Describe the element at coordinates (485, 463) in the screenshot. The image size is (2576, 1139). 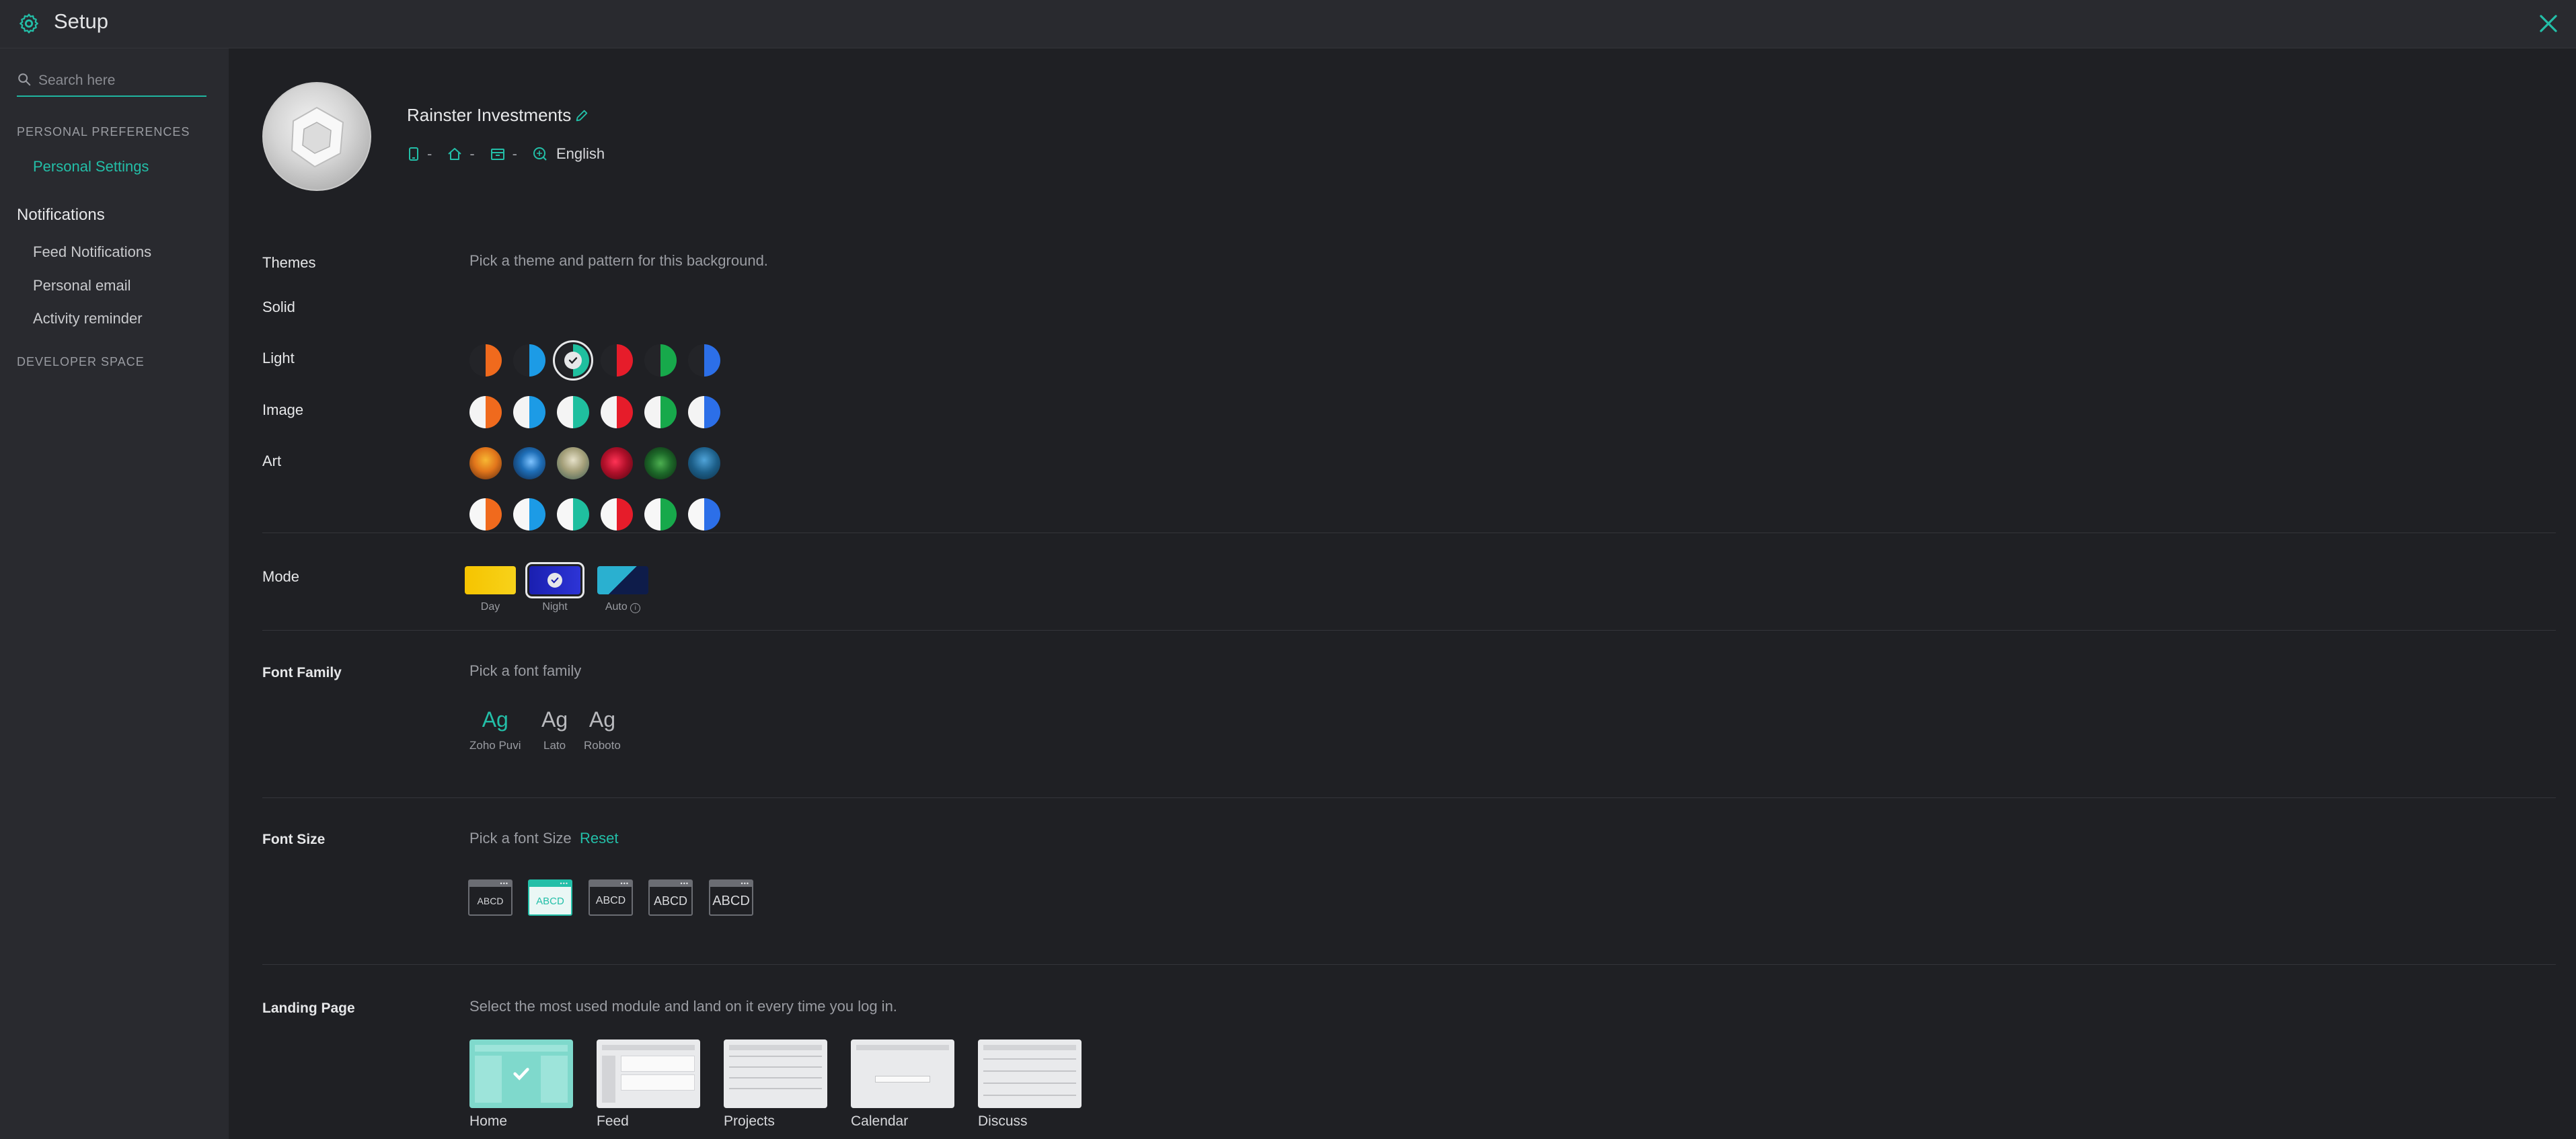
I see `theme-image-sunset` at that location.